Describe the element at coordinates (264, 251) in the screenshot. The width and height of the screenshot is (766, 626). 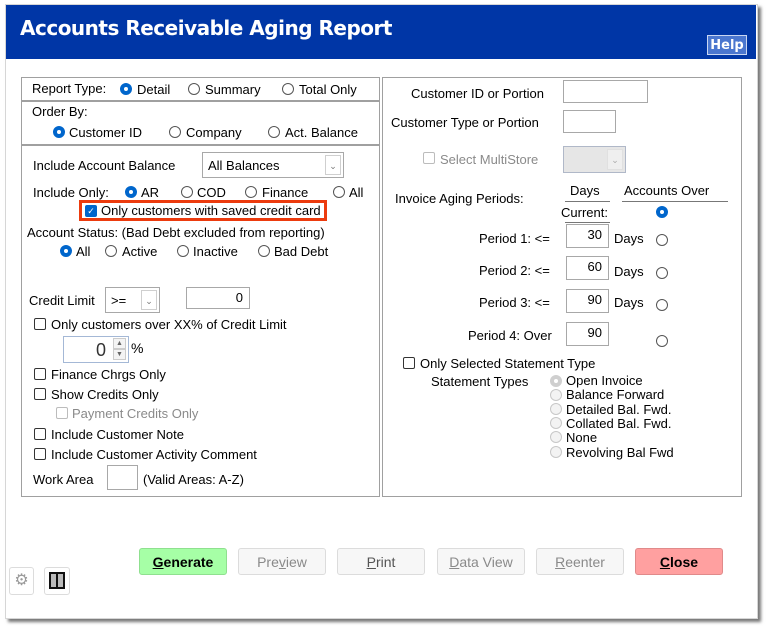
I see `status-bad-debt-radio` at that location.